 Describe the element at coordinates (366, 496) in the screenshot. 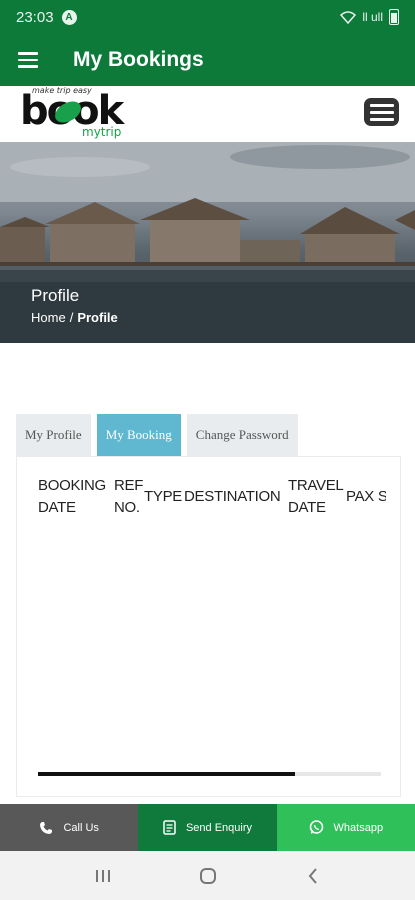

I see `header-pax: PAX S` at that location.